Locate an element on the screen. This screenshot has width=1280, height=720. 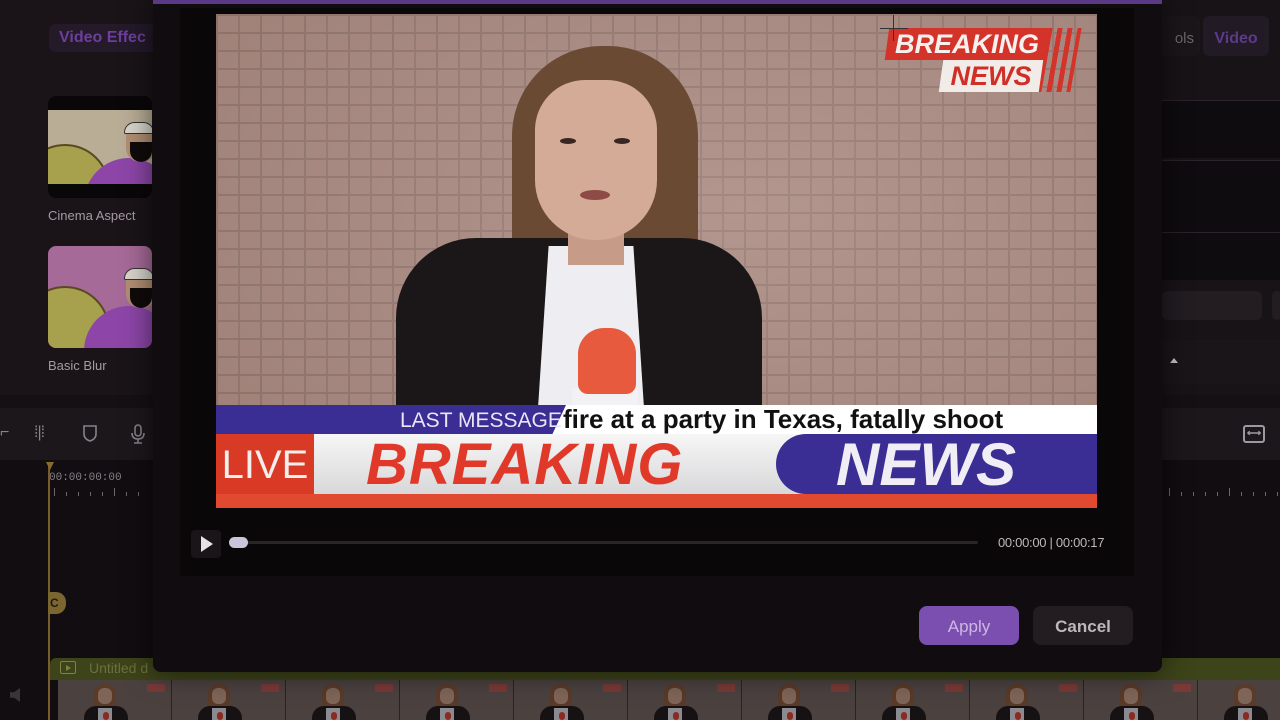
breaking-news-logo-top: BREAKING is located at coordinates (967, 44).